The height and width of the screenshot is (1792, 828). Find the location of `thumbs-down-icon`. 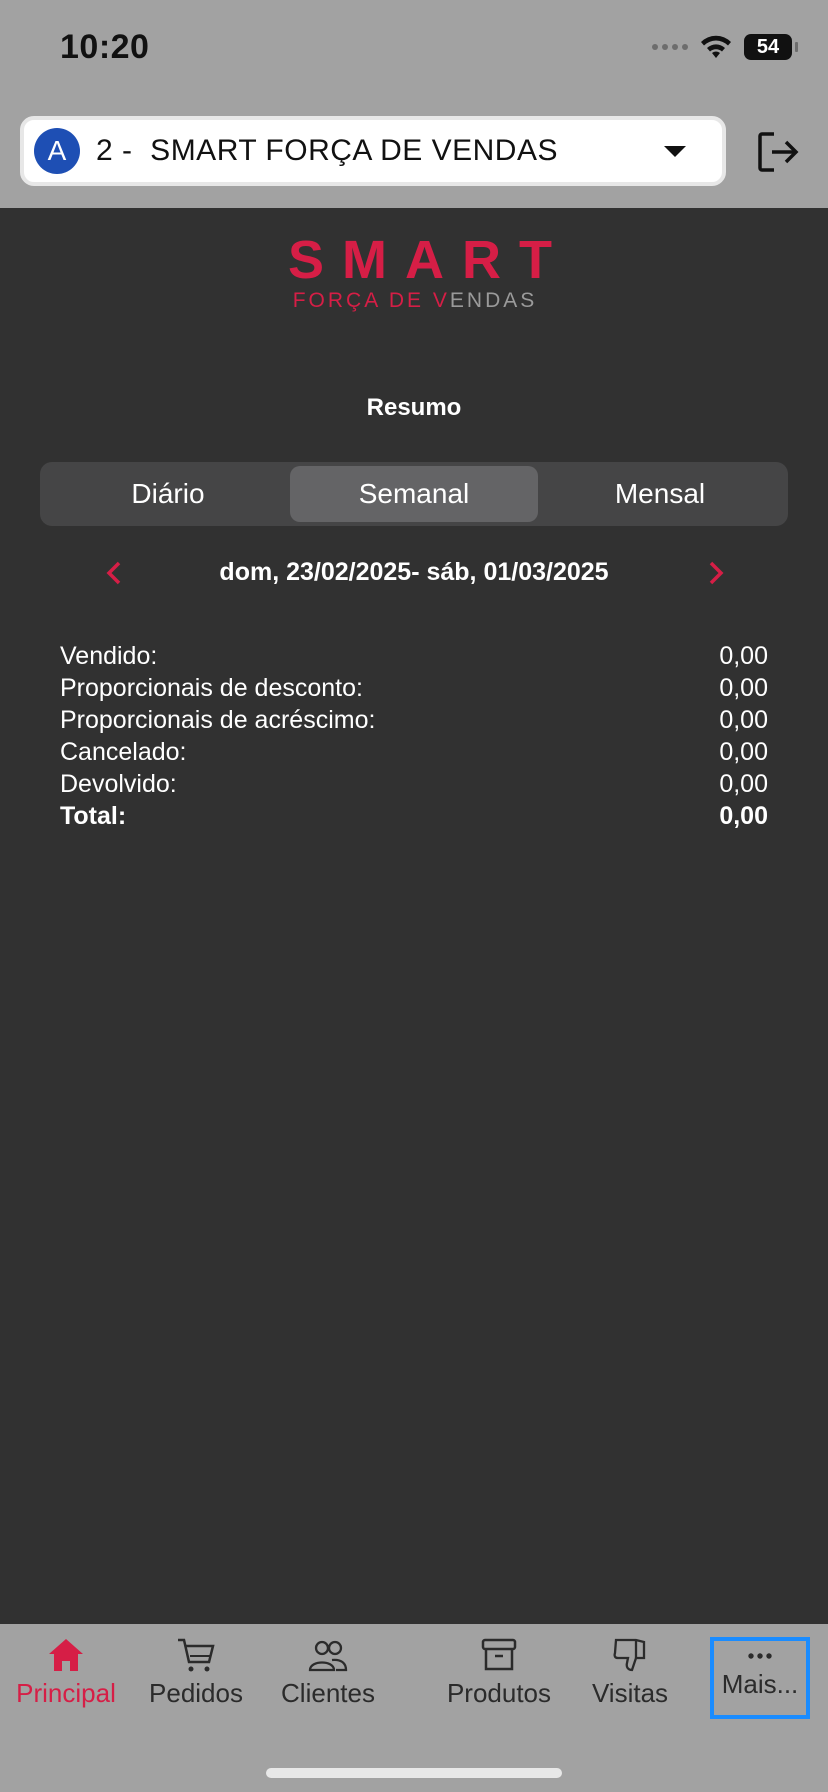

thumbs-down-icon is located at coordinates (629, 1655).